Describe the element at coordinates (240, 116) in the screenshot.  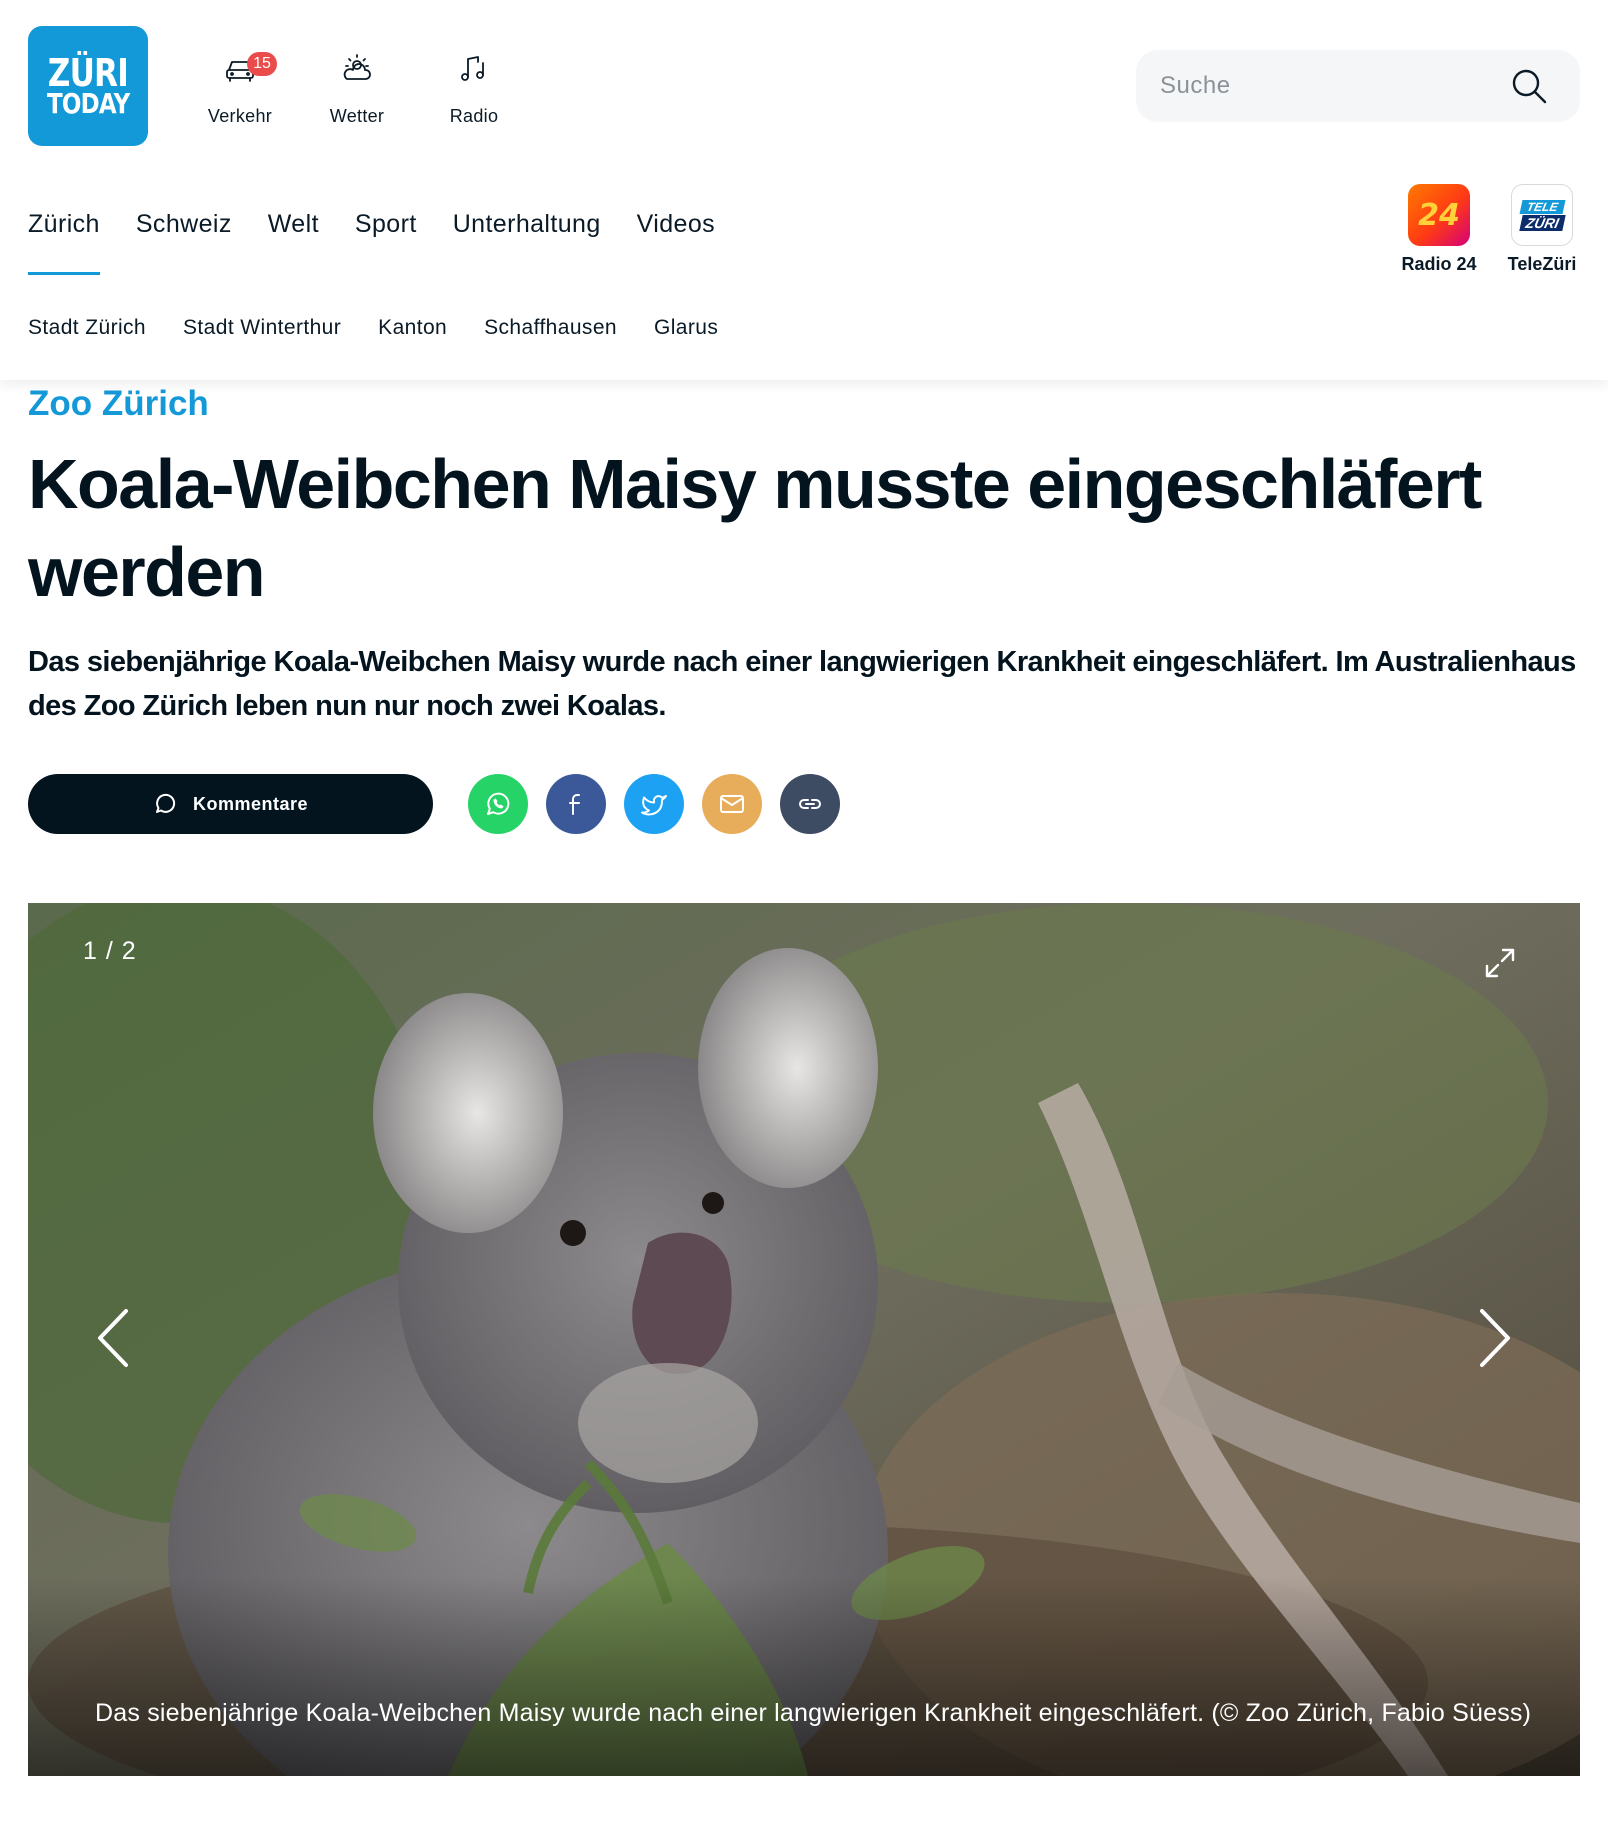
I see `quick-link-label: Verkehr` at that location.